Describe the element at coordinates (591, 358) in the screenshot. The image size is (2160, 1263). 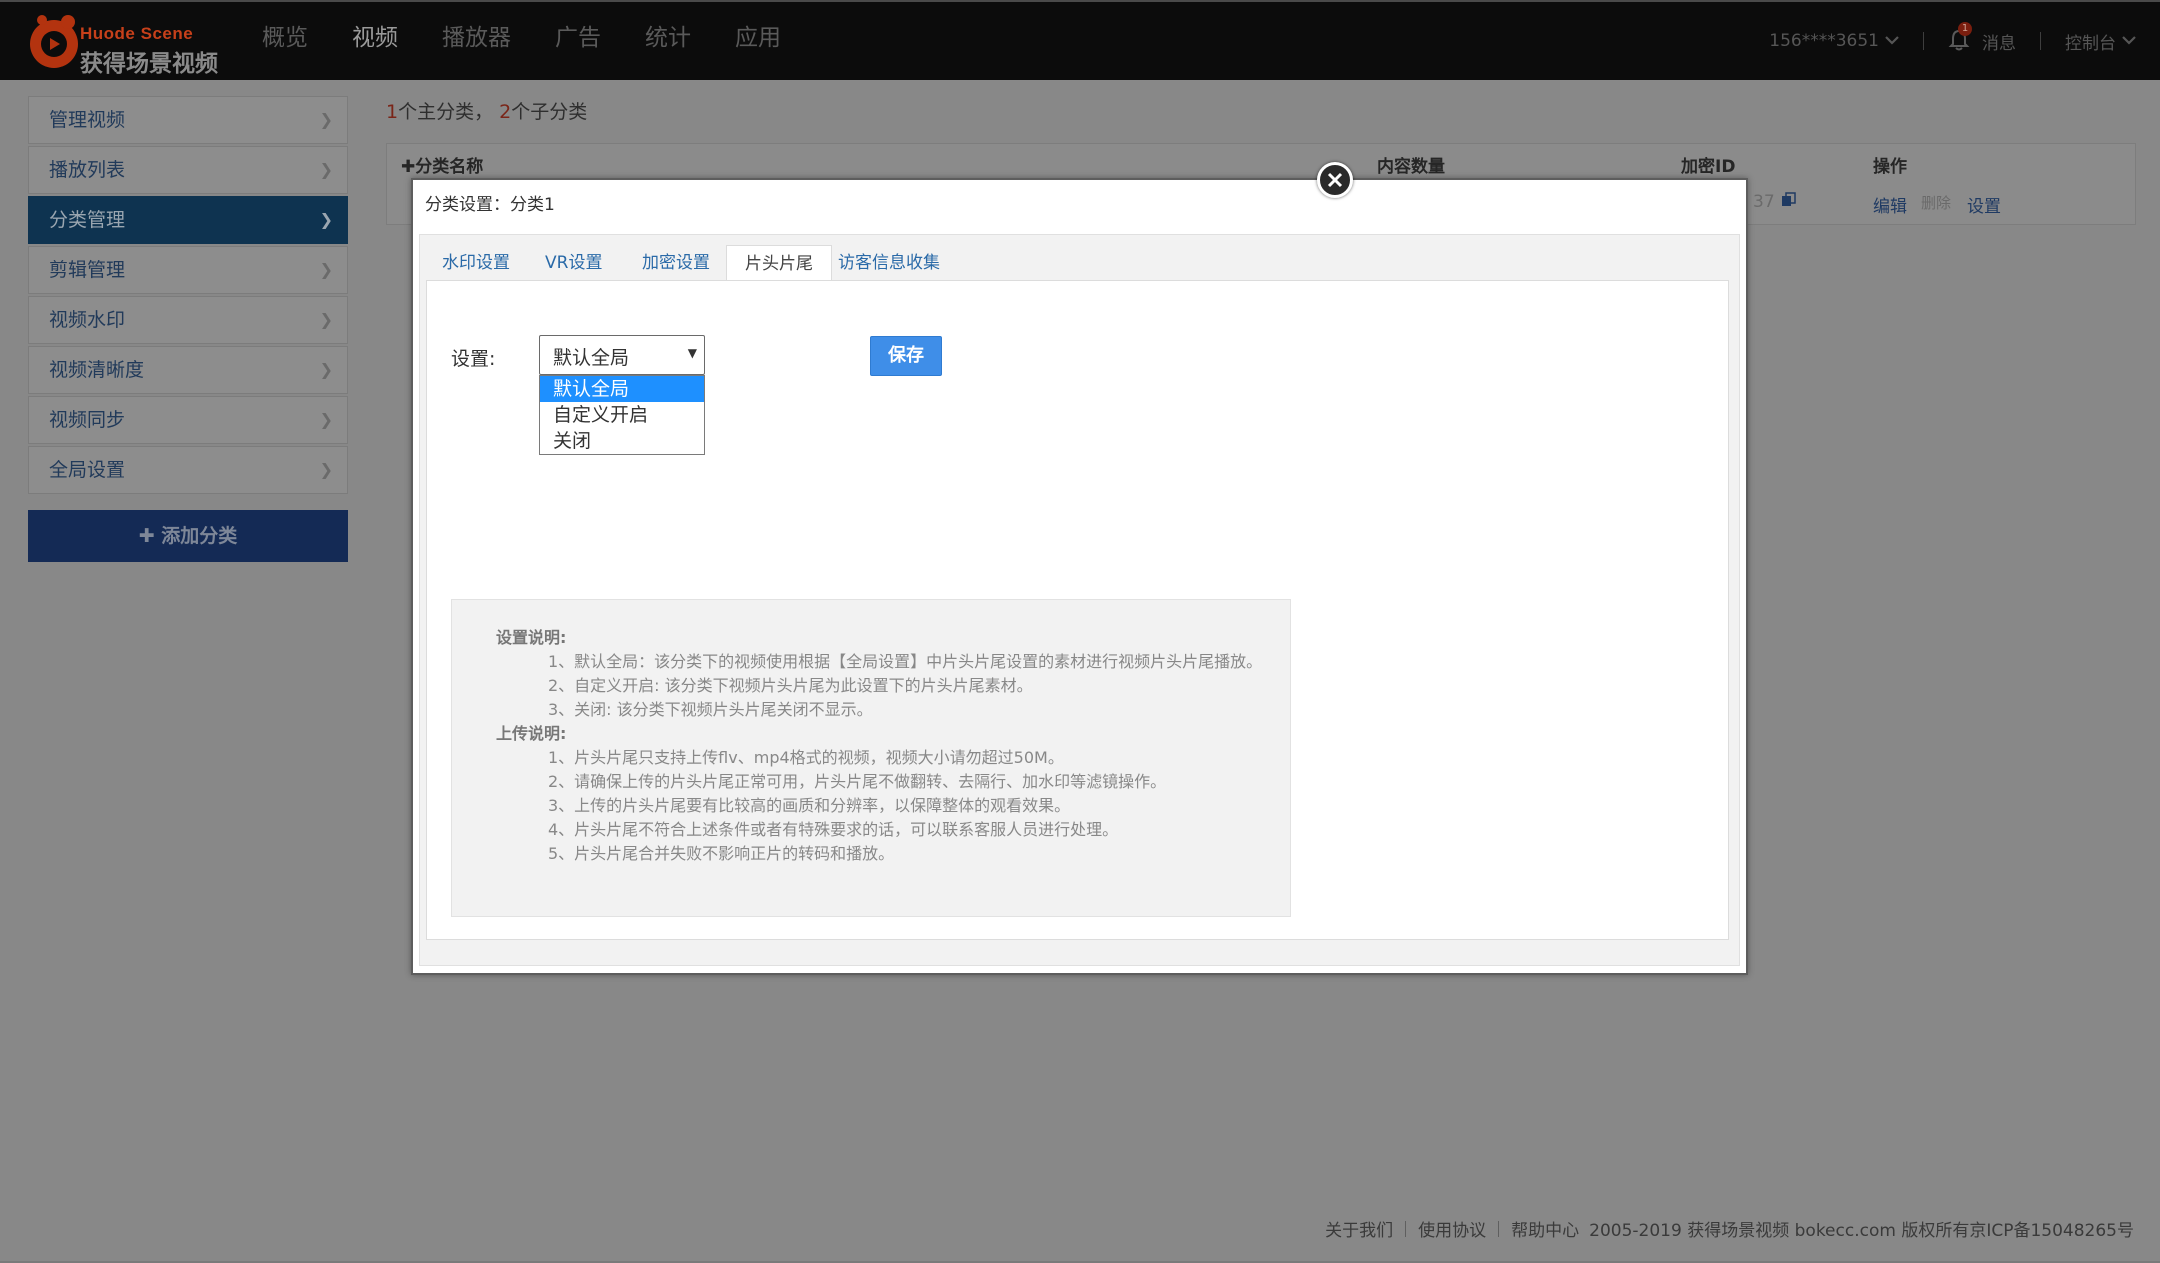
I see `select-value: 默认全局` at that location.